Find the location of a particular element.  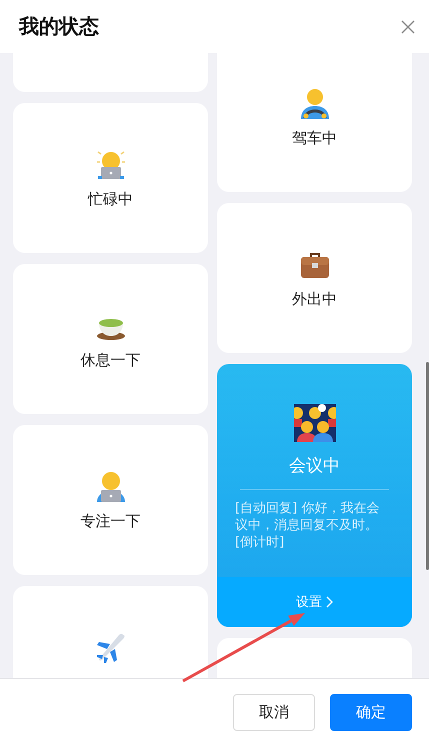

status-card: 休息一下 is located at coordinates (110, 339).